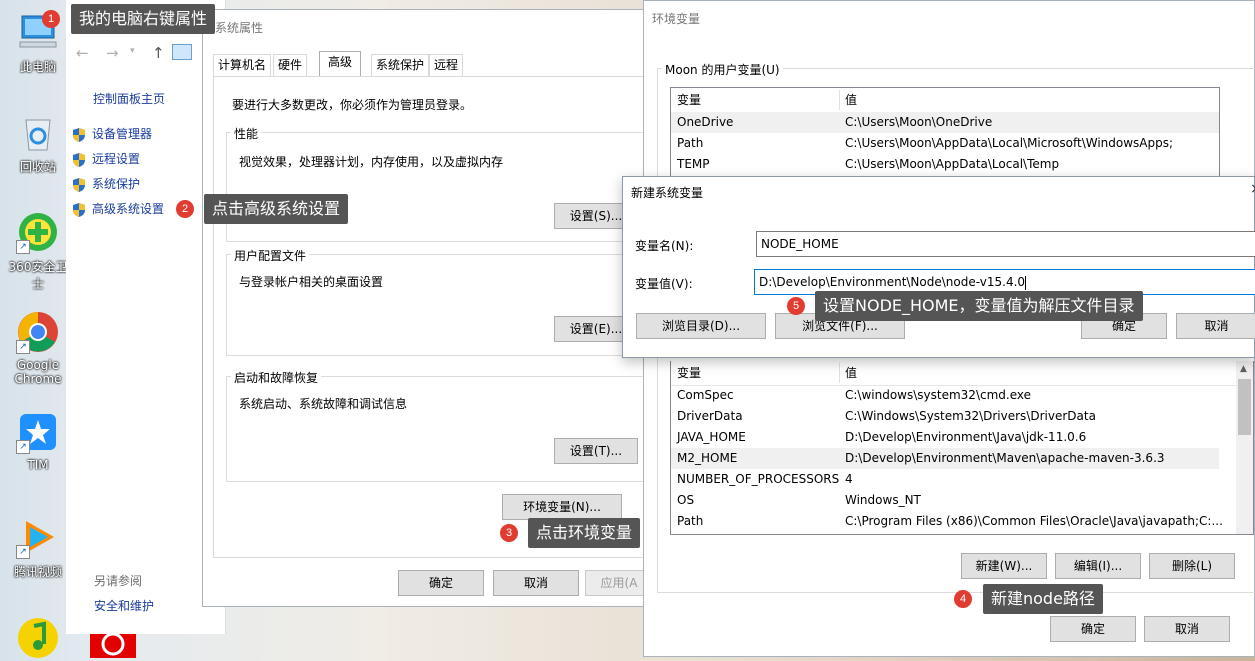 The width and height of the screenshot is (1255, 661). Describe the element at coordinates (124, 606) in the screenshot. I see `link-security-maintenance: 安全和维护` at that location.